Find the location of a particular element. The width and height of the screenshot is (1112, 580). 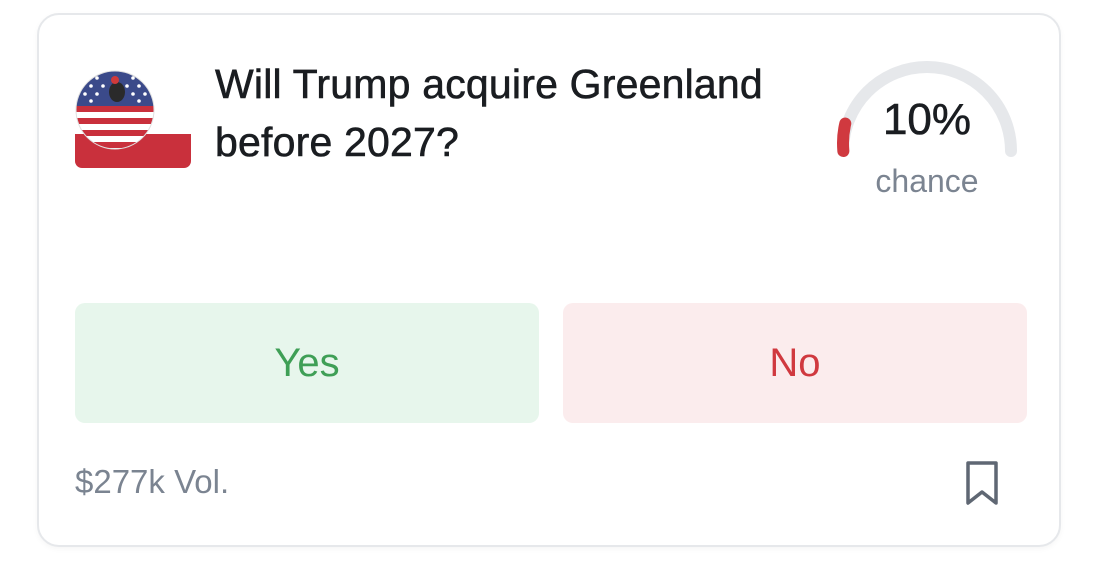

chance-gauge: 10% chance is located at coordinates (927, 130).